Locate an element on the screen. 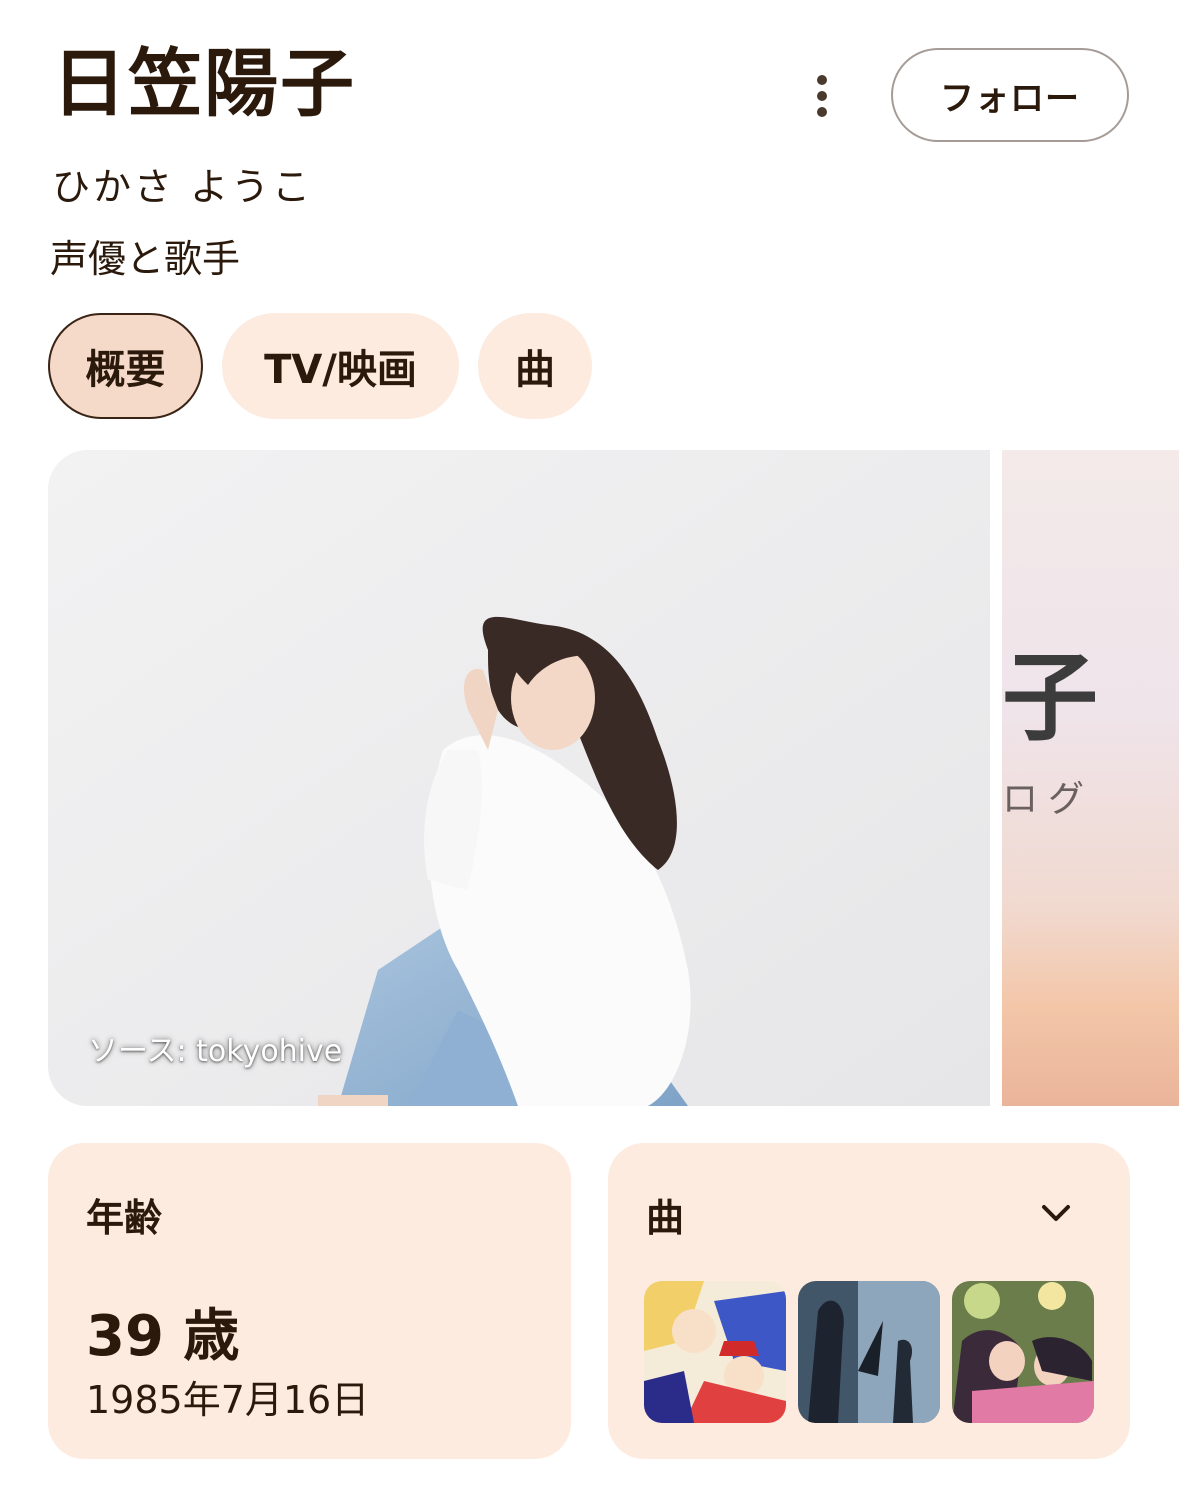  birth-date: 1985年7月16日 is located at coordinates (228, 1400).